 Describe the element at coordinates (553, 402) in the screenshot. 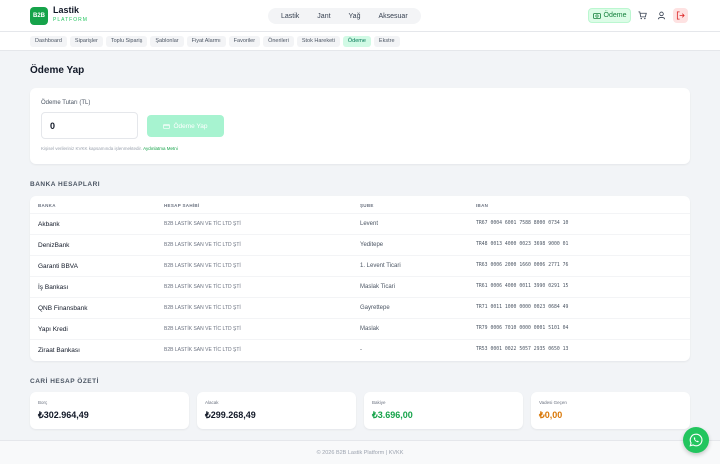

I see `summary-label: Vadesi Geçen` at that location.